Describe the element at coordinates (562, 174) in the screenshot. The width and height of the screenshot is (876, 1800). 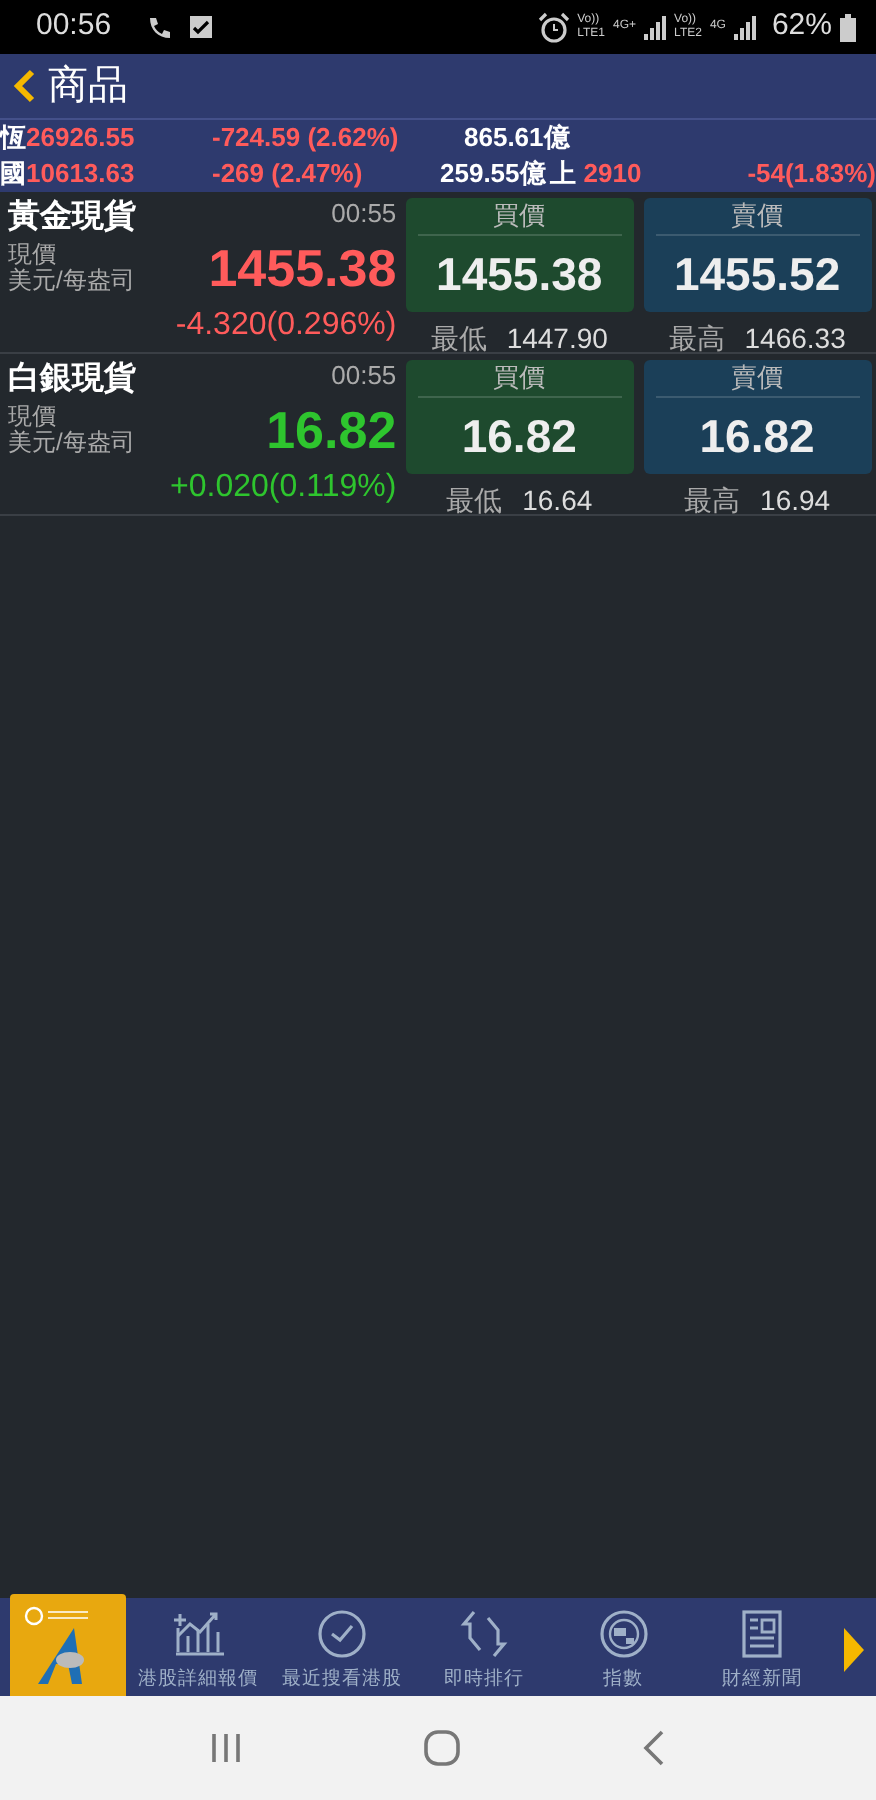
I see `advance-label: 上` at that location.